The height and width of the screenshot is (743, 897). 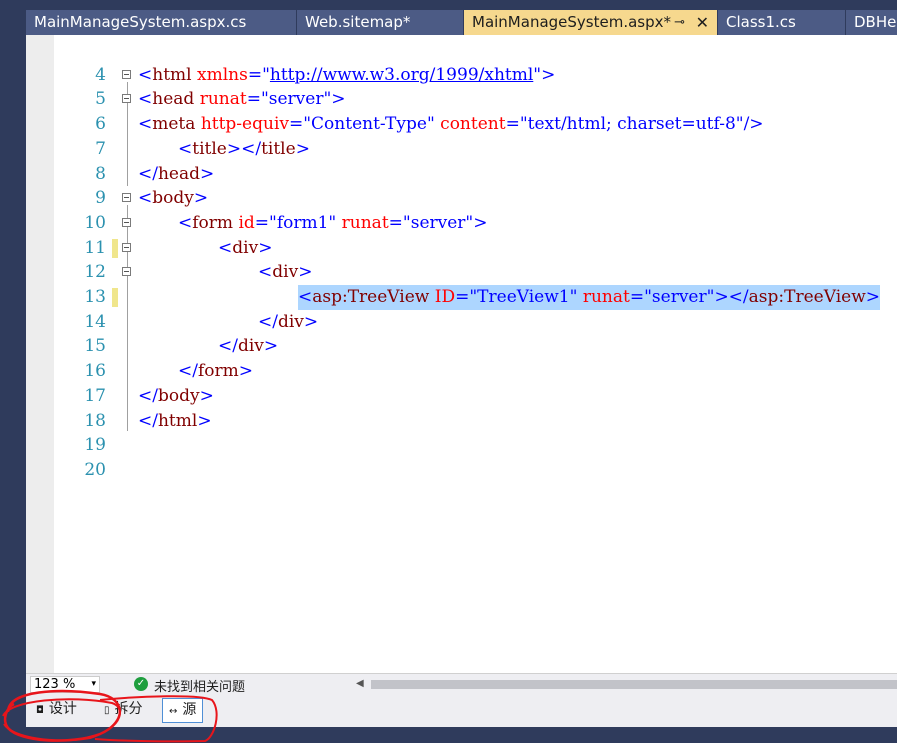 I want to click on source-view-button: ↔ 源, so click(x=183, y=710).